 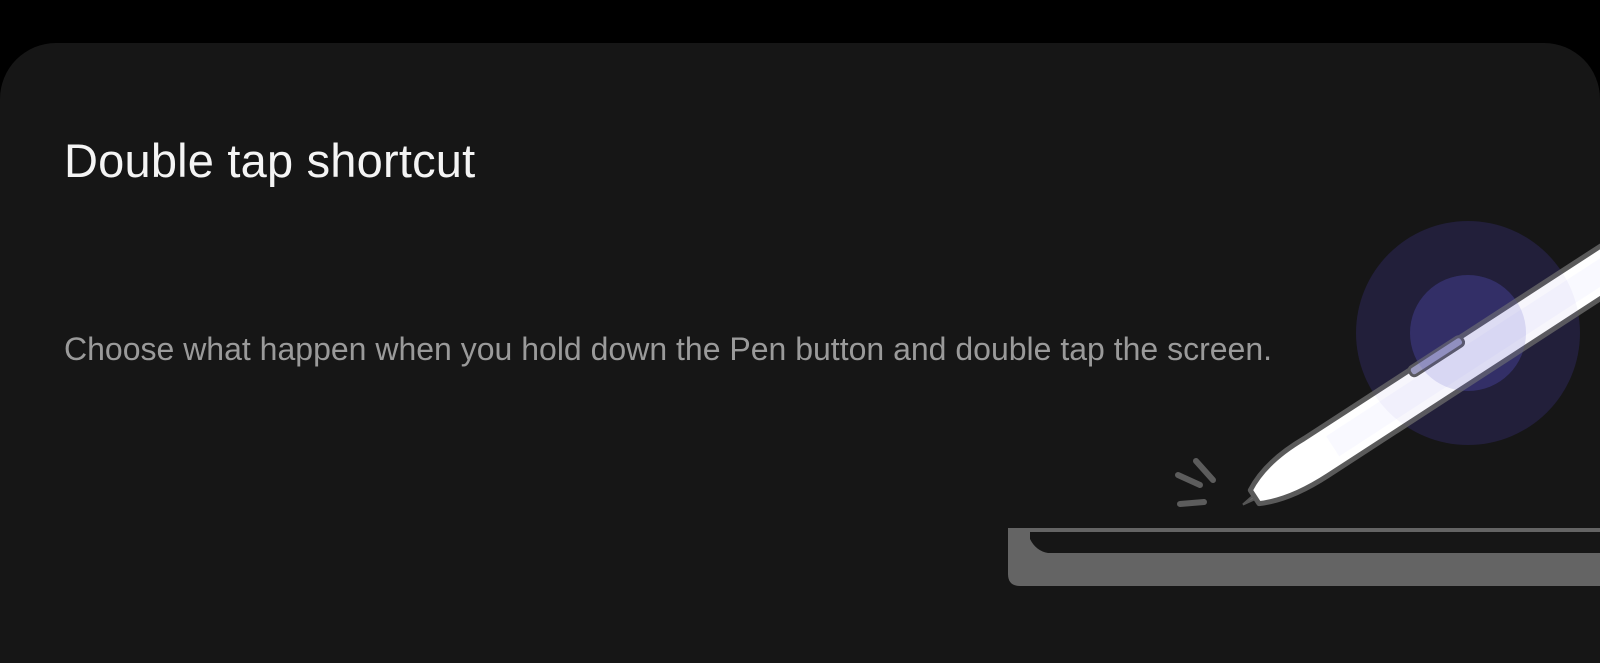 I want to click on page-title: Double tap shortcut, so click(x=270, y=160).